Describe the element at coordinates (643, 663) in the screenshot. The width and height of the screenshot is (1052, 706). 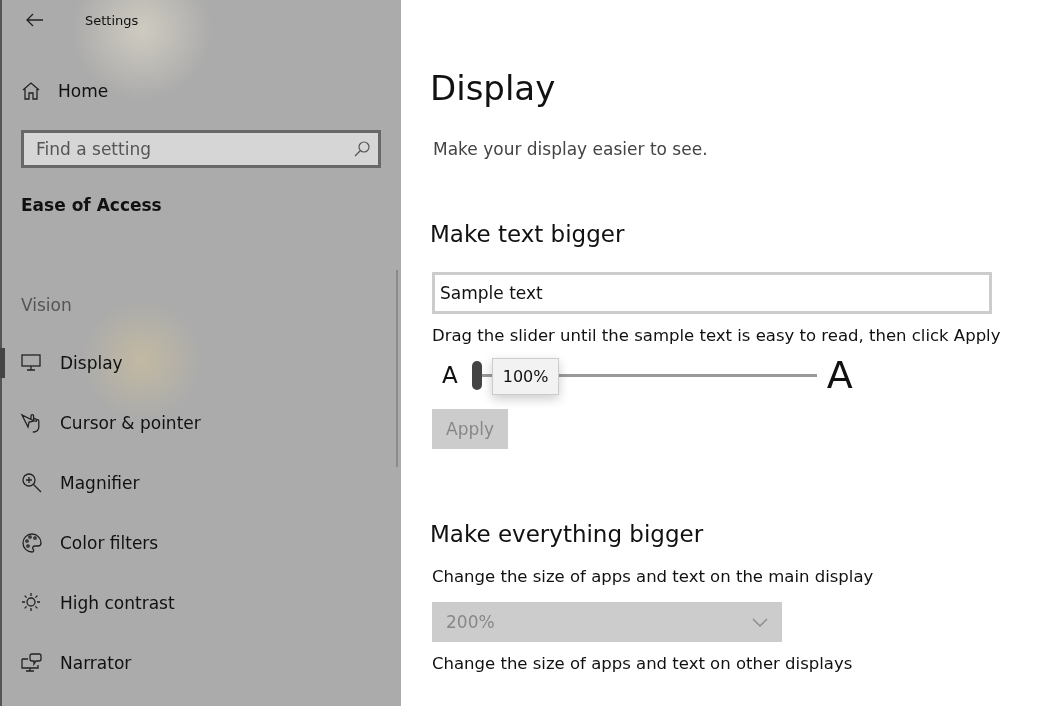
I see `field-label: Change the size of apps and text on other displays` at that location.